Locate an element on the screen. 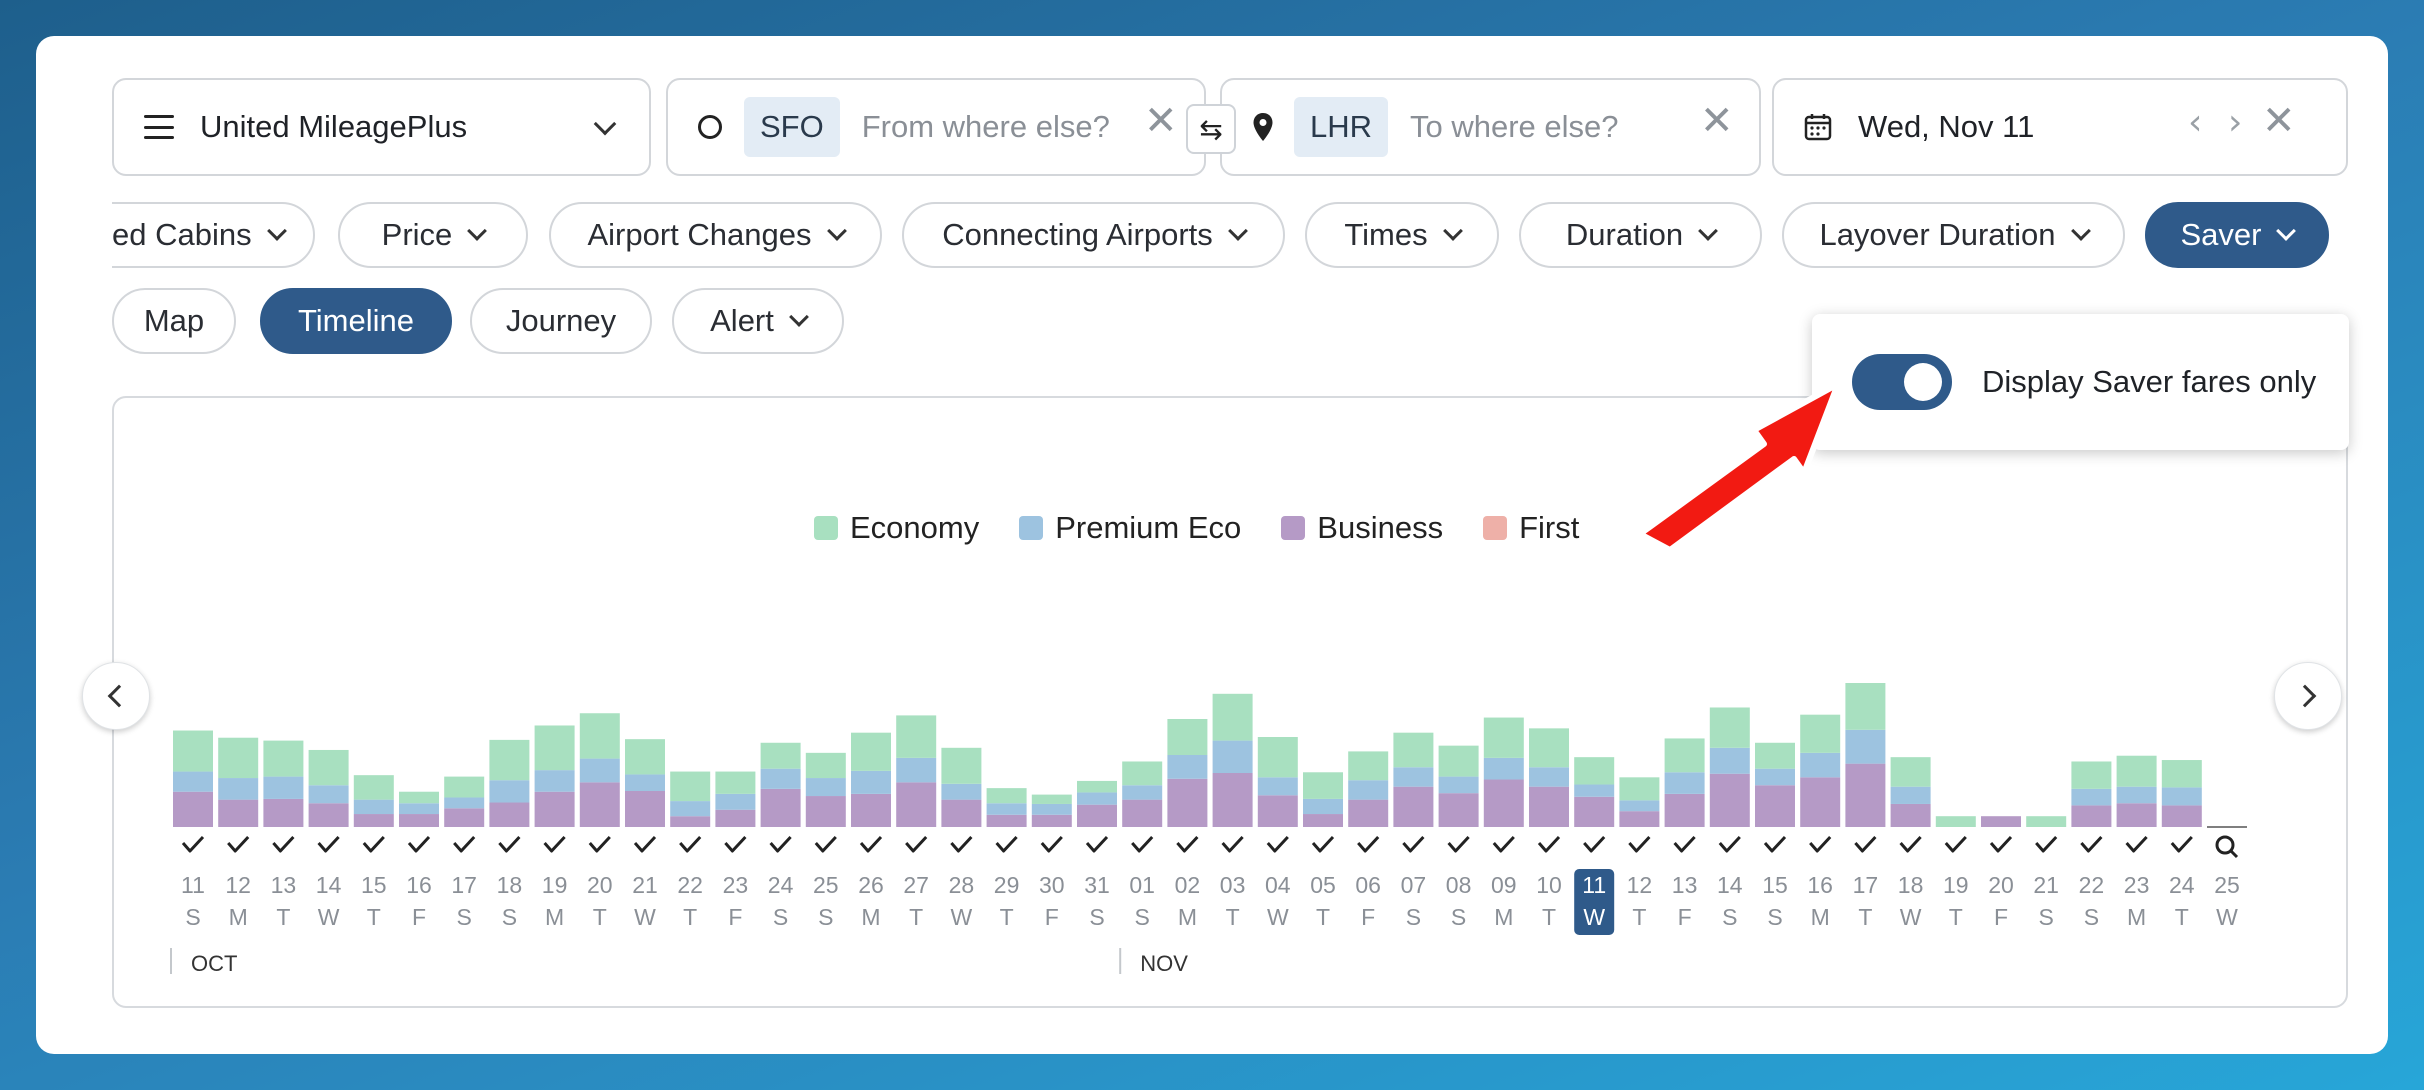  program-select: United MileagePlus is located at coordinates (381, 127).